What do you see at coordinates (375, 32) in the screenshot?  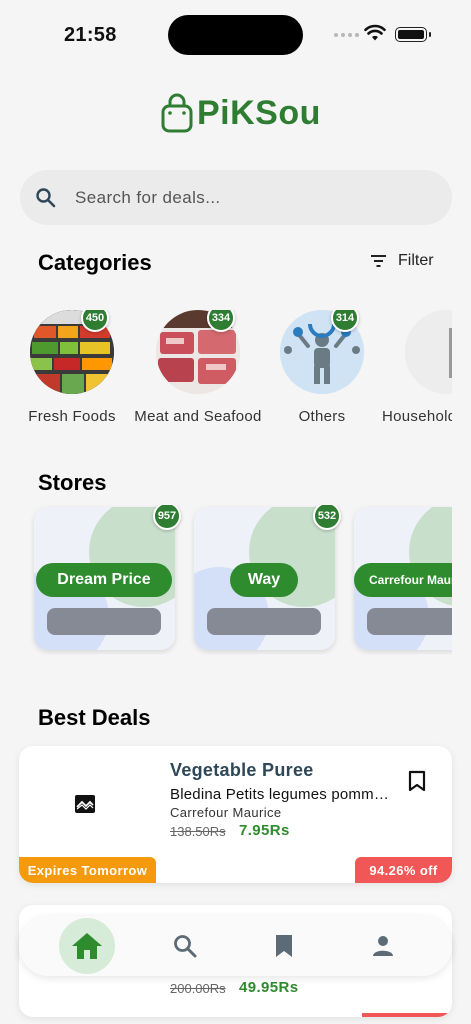 I see `wifi-icon` at bounding box center [375, 32].